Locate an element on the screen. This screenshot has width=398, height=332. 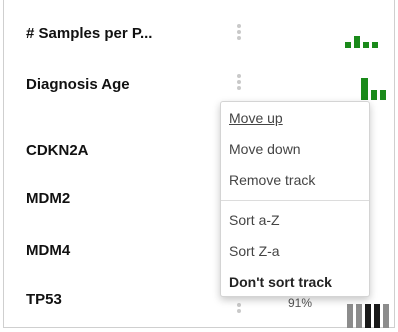
tp53-genomic-track is located at coordinates (368, 316).